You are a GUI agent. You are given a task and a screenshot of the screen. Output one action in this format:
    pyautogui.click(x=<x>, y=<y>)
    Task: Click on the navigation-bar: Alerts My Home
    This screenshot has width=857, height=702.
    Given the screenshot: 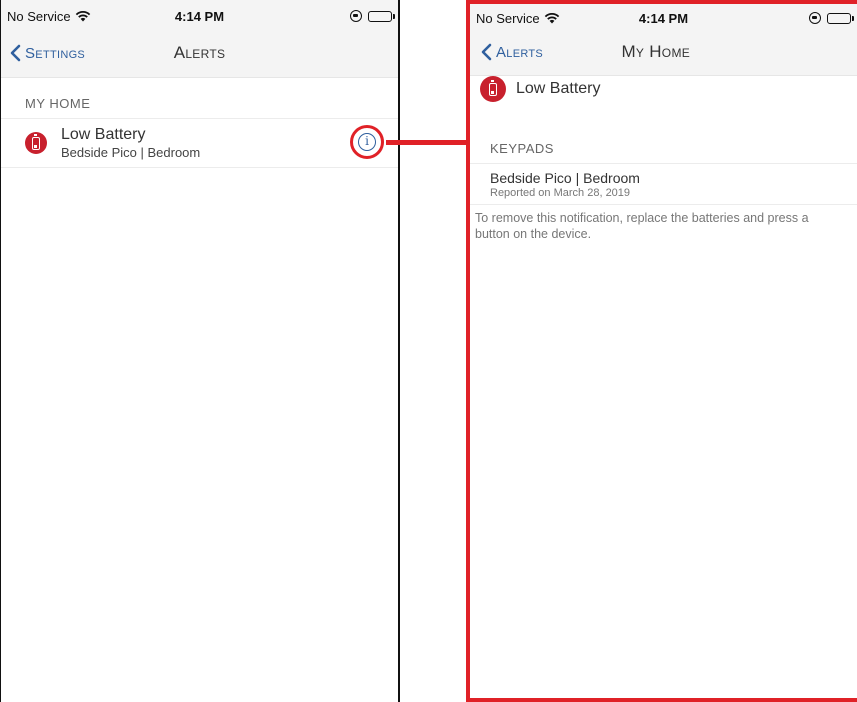 What is the action you would take?
    pyautogui.click(x=663, y=52)
    